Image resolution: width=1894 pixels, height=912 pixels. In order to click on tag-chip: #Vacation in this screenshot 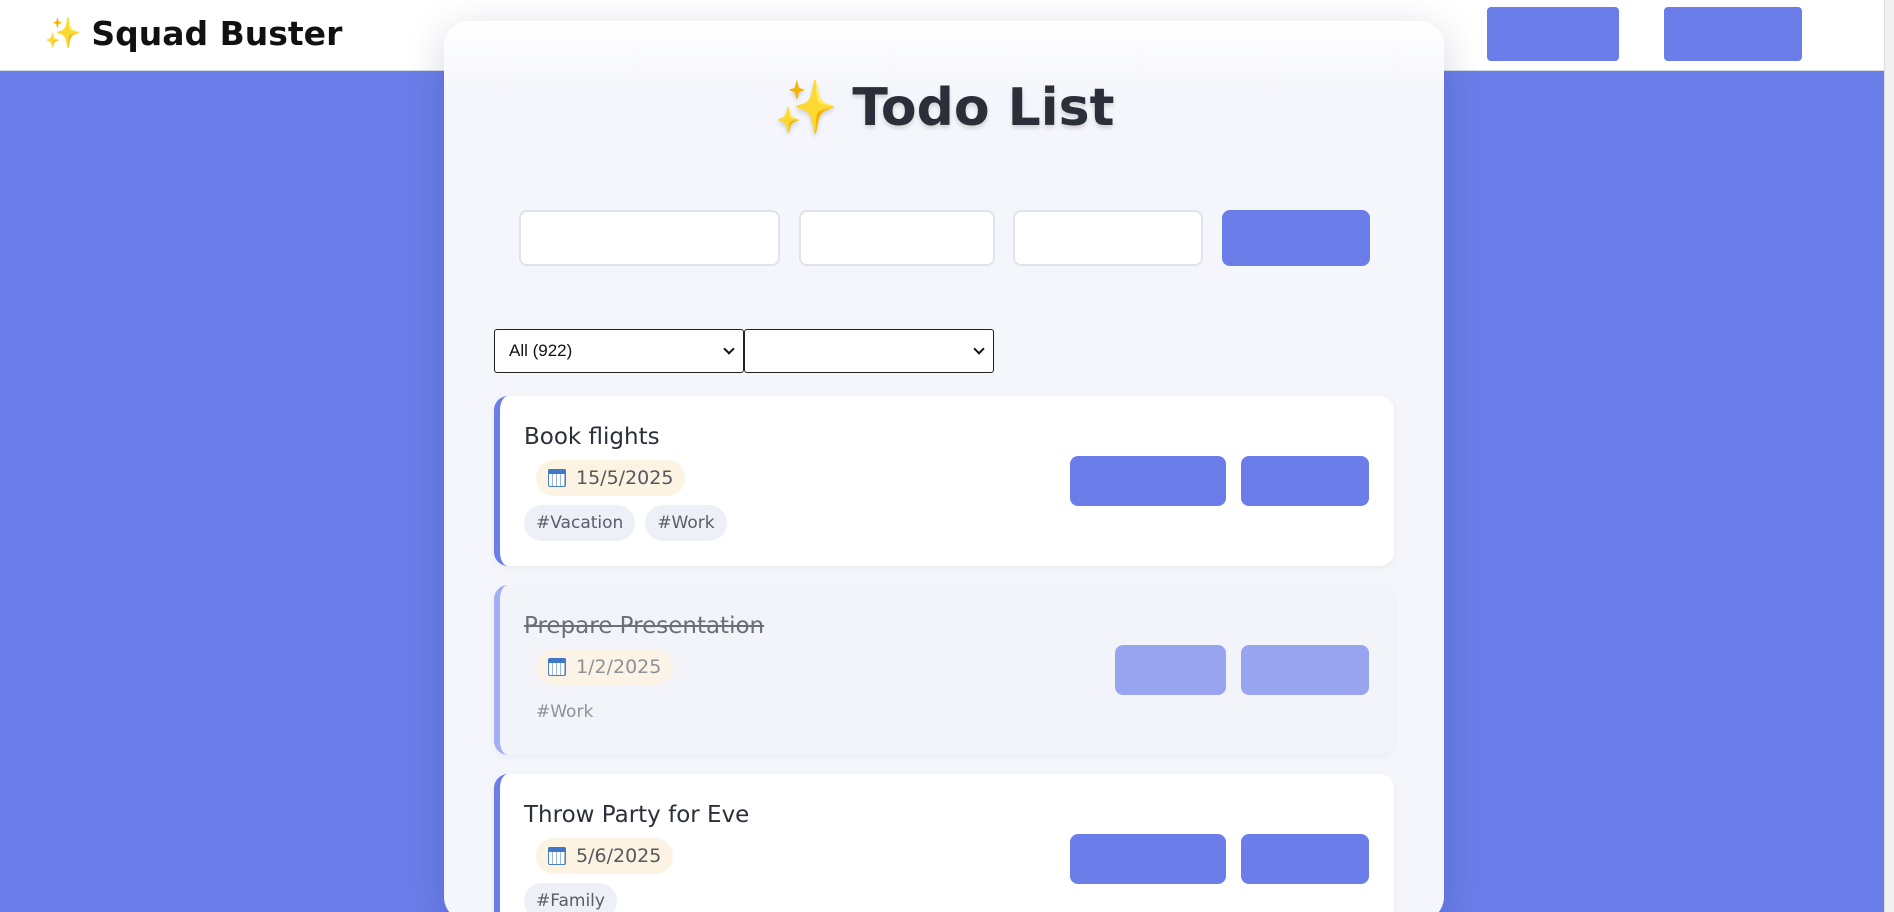, I will do `click(580, 523)`.